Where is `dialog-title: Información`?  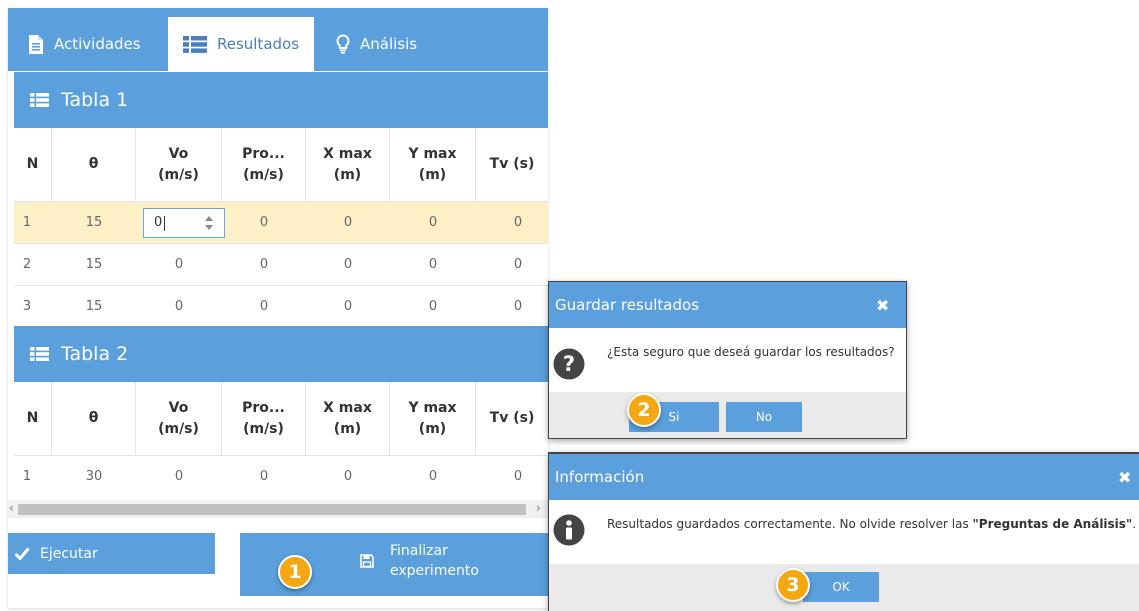
dialog-title: Información is located at coordinates (844, 477).